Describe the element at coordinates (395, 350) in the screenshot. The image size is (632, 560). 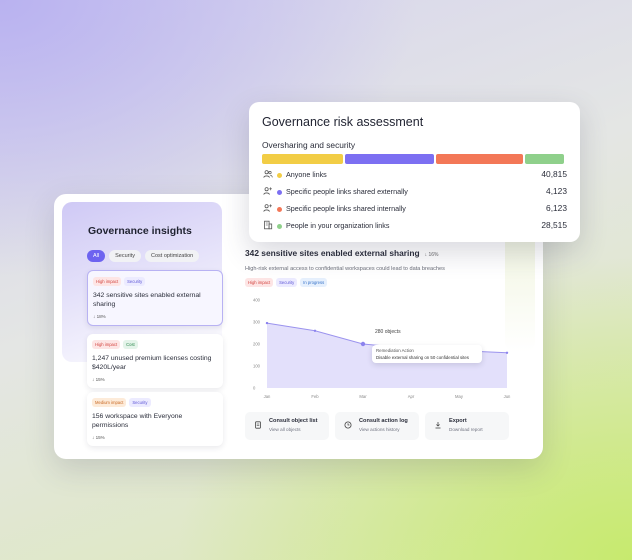
I see `tooltip-title: Remediation Action` at that location.